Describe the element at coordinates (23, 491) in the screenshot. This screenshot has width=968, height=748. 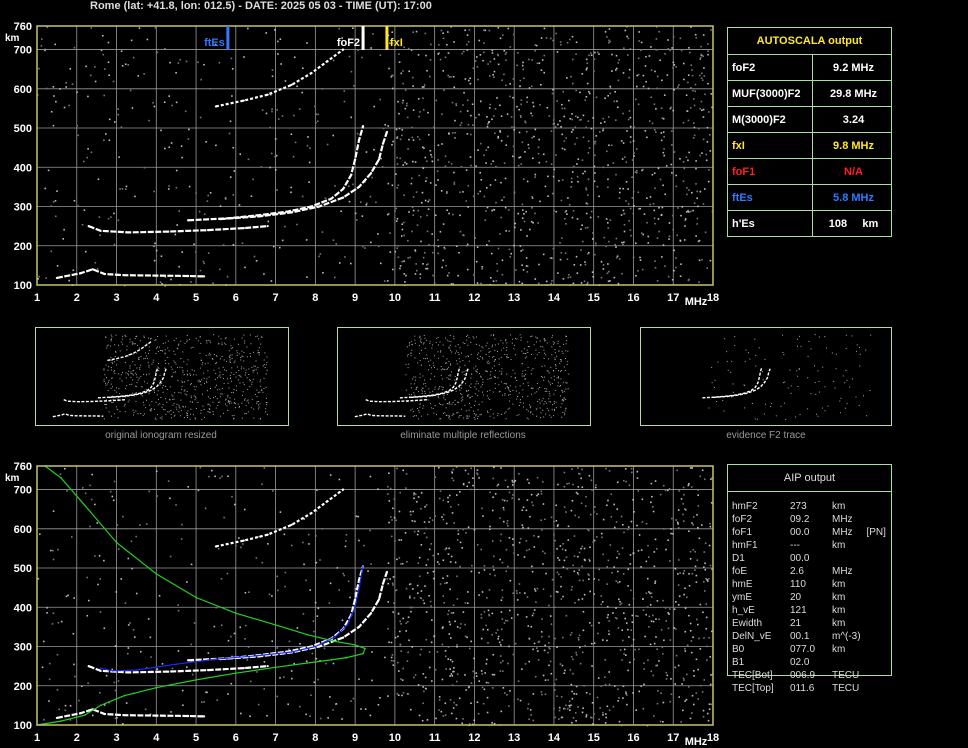
I see `y-tick-label: 700` at that location.